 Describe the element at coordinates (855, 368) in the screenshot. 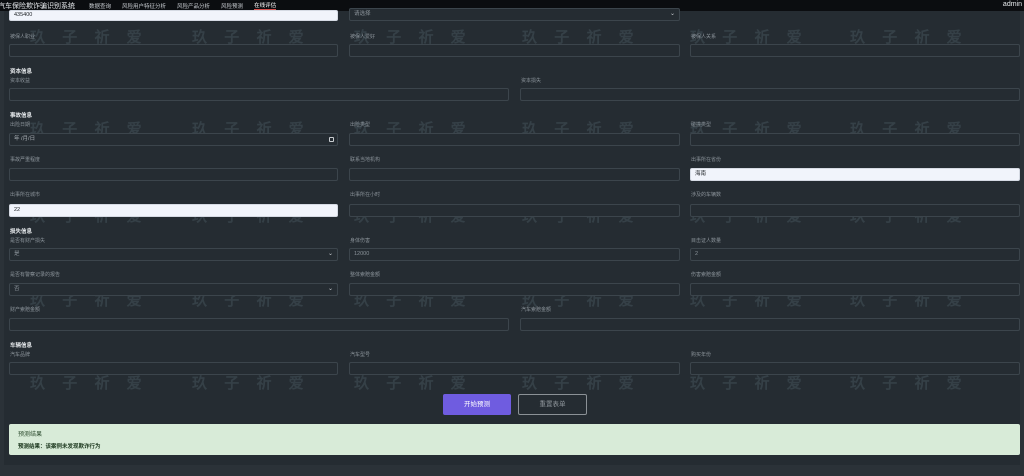

I see `auto-year-input` at that location.